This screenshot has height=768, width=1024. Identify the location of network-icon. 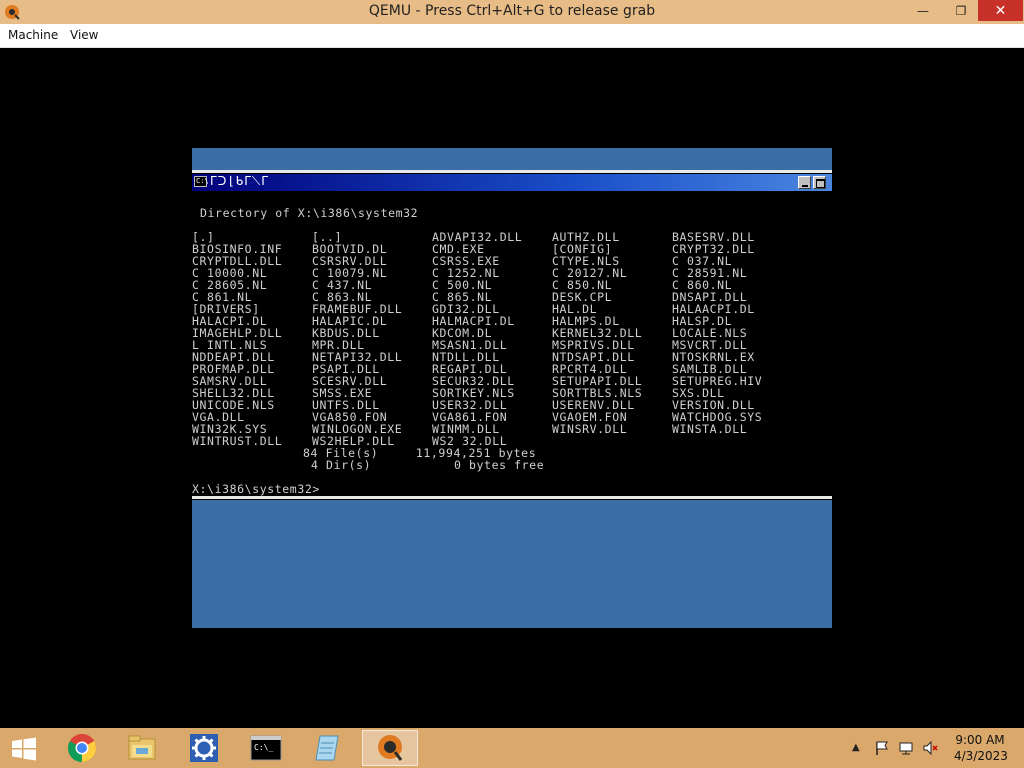
(906, 748).